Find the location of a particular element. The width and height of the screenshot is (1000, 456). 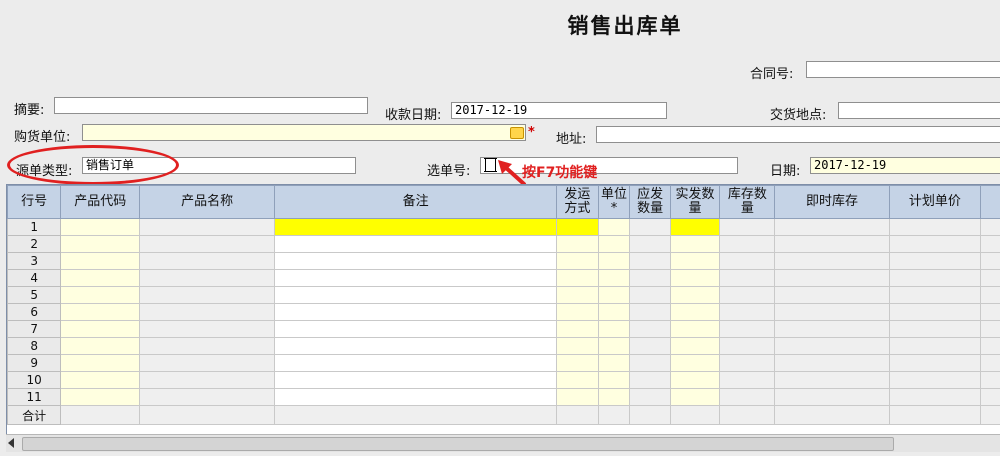

scroll-thumb is located at coordinates (458, 444).